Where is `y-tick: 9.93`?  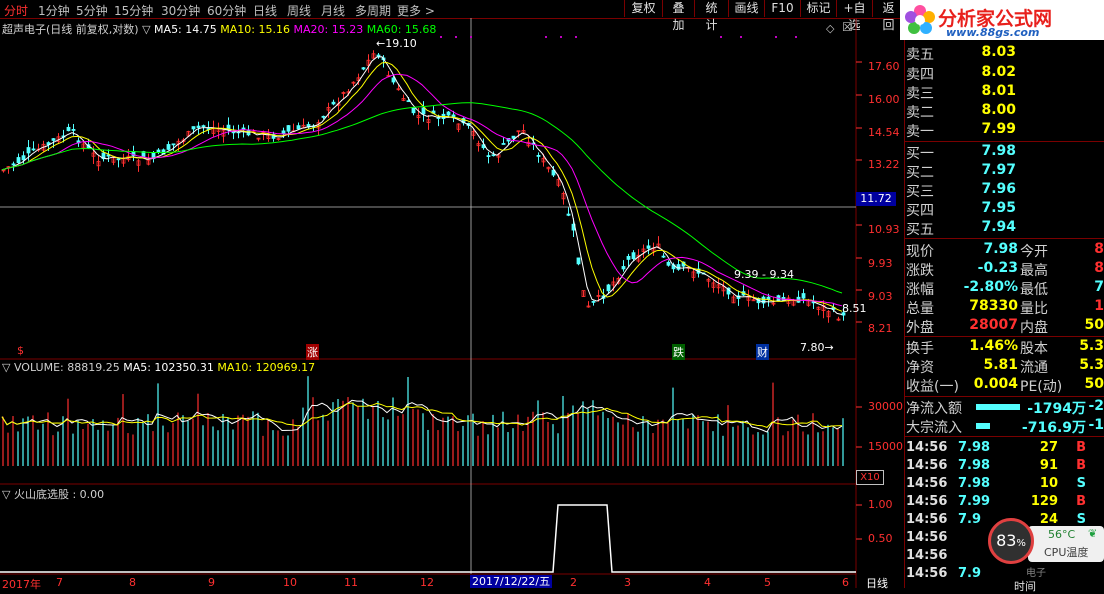 y-tick: 9.93 is located at coordinates (880, 263).